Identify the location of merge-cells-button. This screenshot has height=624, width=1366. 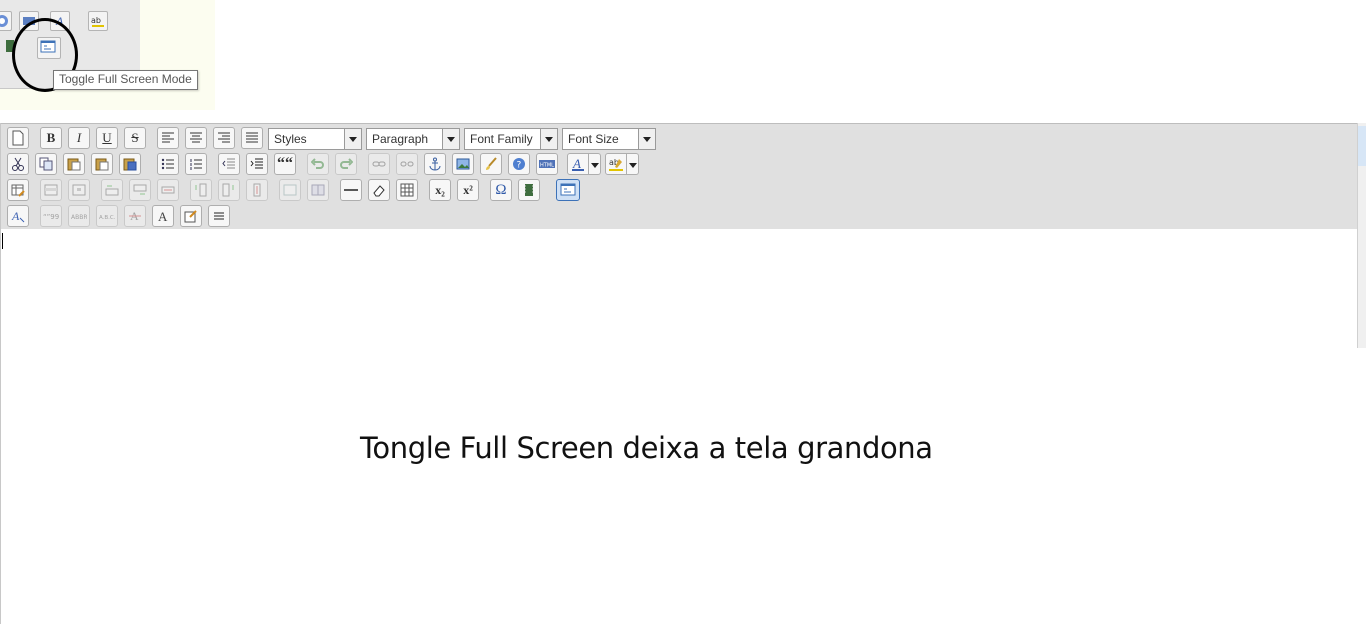
(318, 190).